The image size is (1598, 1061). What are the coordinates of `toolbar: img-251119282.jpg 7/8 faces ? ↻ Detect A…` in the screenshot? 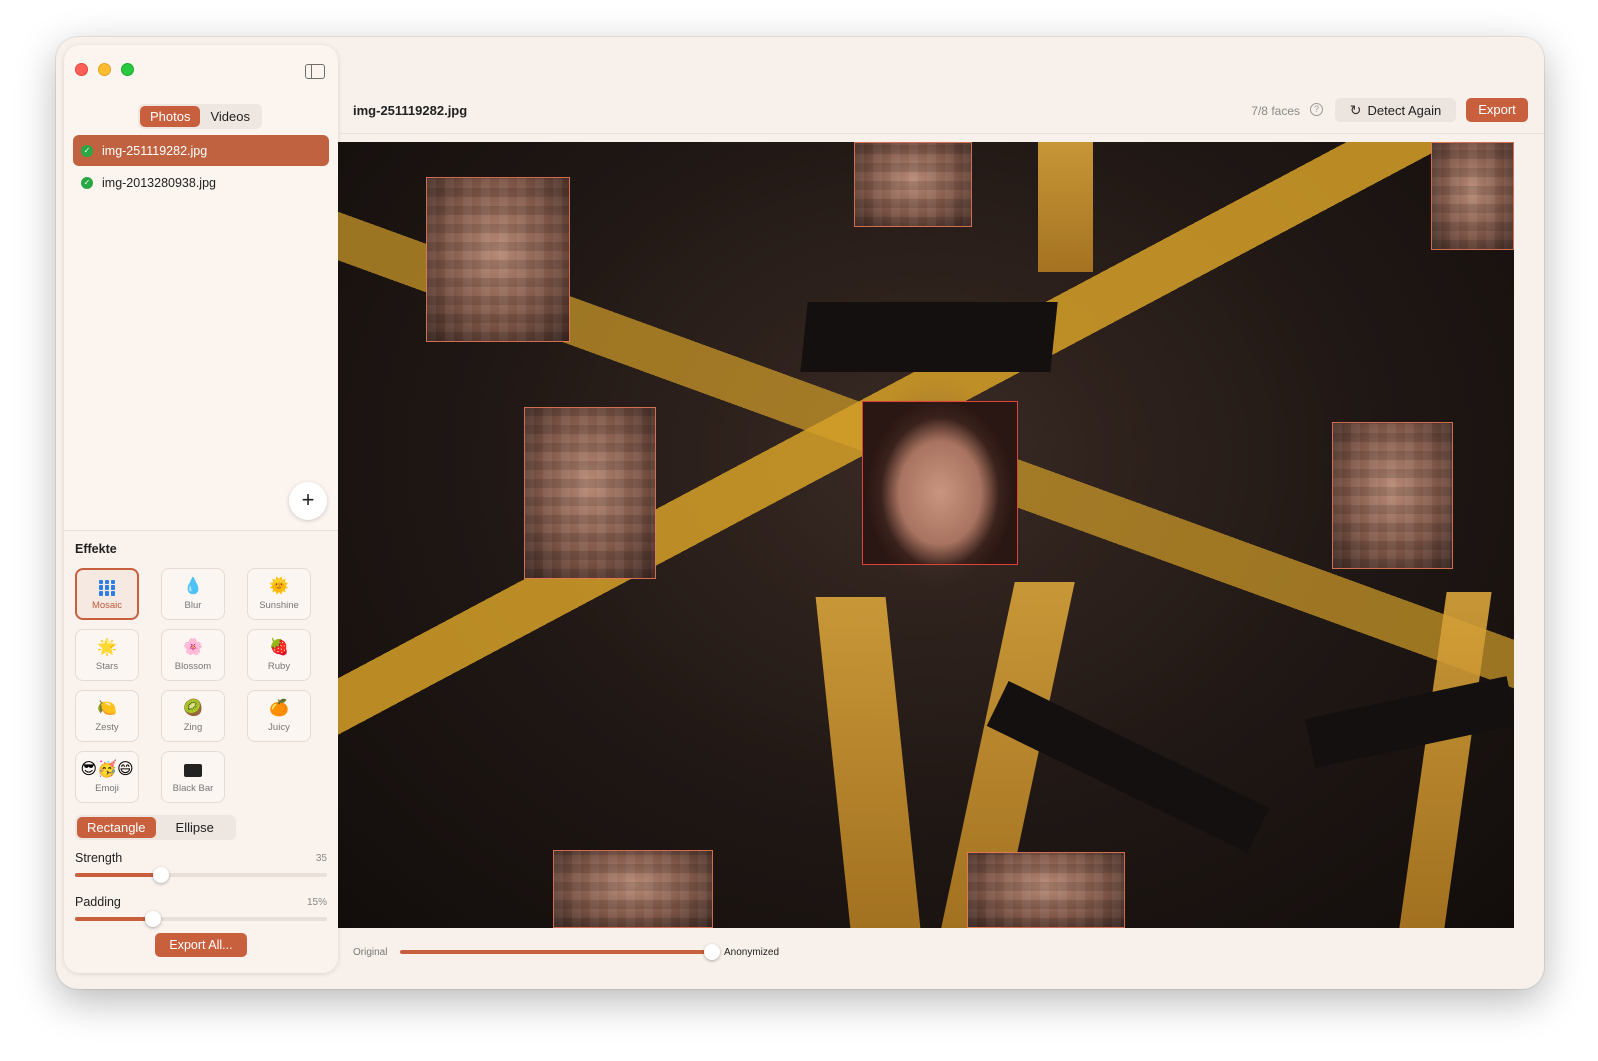 It's located at (941, 85).